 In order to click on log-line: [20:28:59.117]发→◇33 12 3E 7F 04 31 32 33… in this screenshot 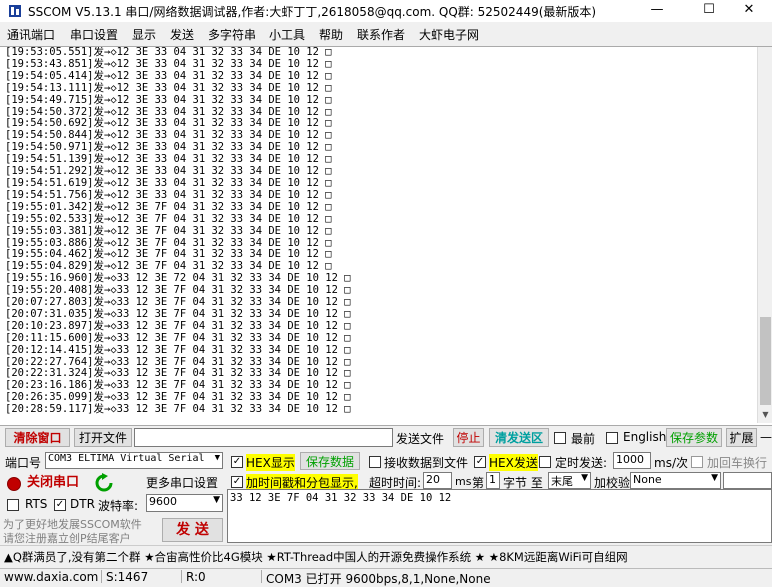, I will do `click(178, 409)`.